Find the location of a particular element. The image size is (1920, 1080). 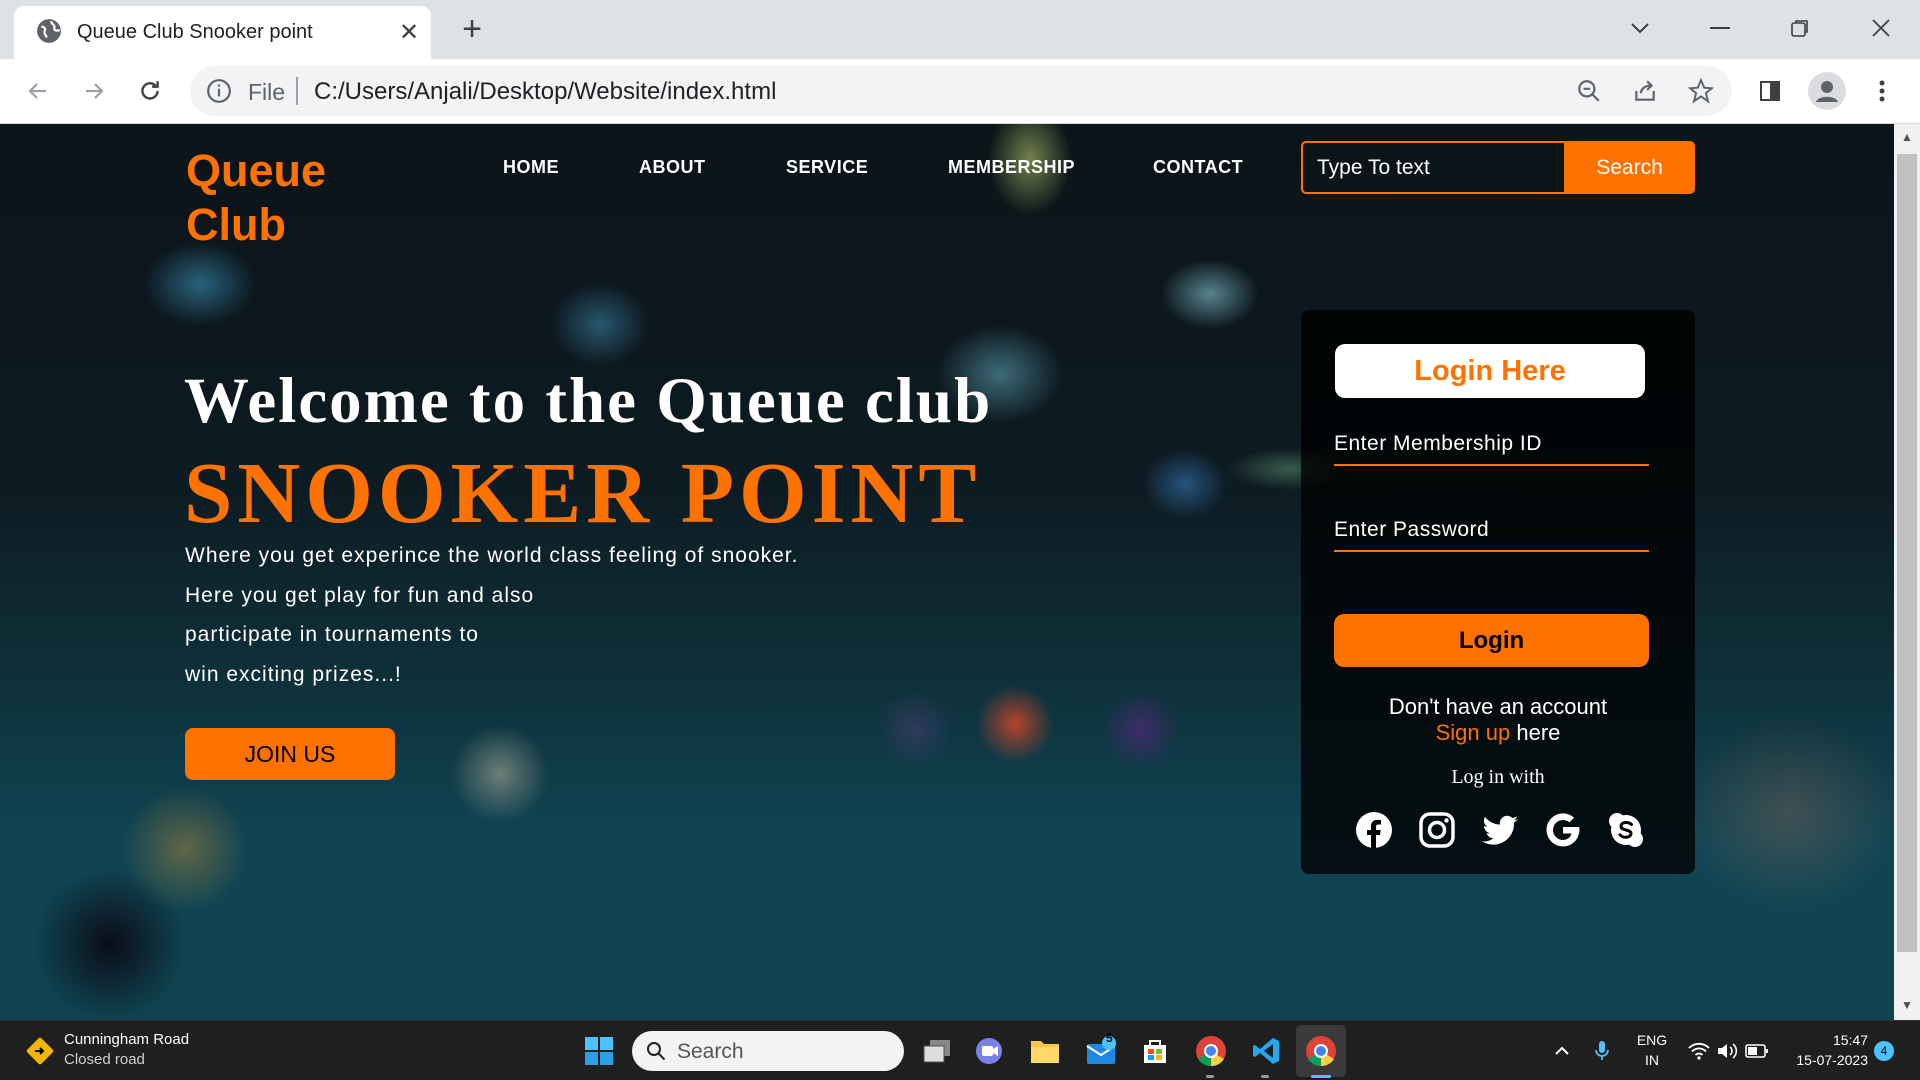

hero-subtitle: SNOOKER POINT is located at coordinates (583, 492).